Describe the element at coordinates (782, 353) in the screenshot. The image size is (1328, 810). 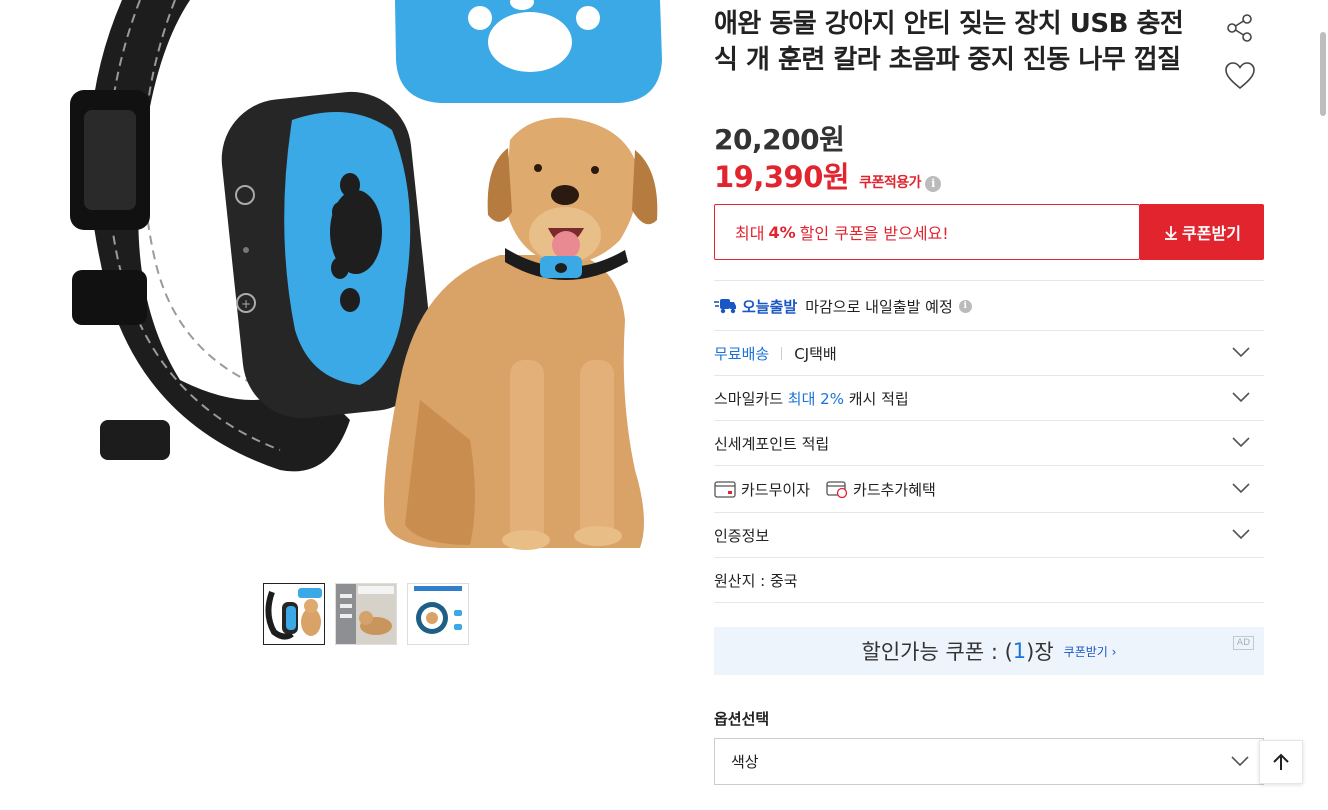
I see `separator` at that location.